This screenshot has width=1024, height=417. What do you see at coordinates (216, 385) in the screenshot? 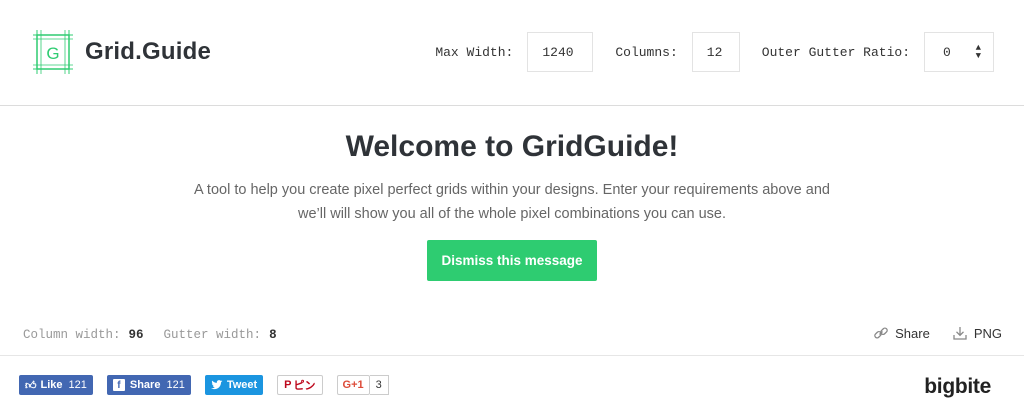
I see `twitter-bird-icon` at bounding box center [216, 385].